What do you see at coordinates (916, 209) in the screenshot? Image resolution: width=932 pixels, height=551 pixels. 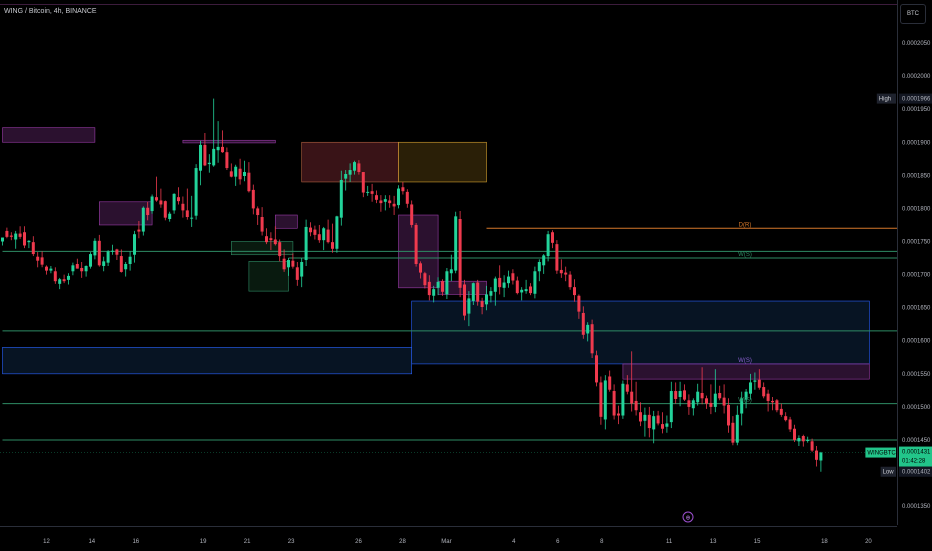 I see `price-tick-label: 0.0001800` at bounding box center [916, 209].